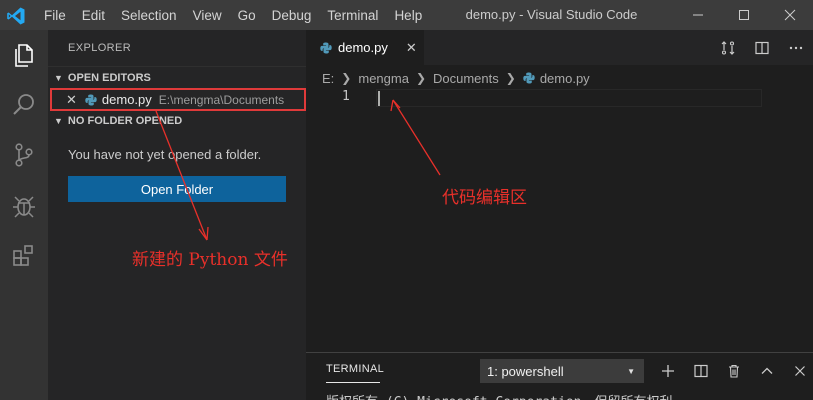 This screenshot has height=400, width=813. Describe the element at coordinates (109, 77) in the screenshot. I see `open-editors-title: OPEN EDITORS` at that location.